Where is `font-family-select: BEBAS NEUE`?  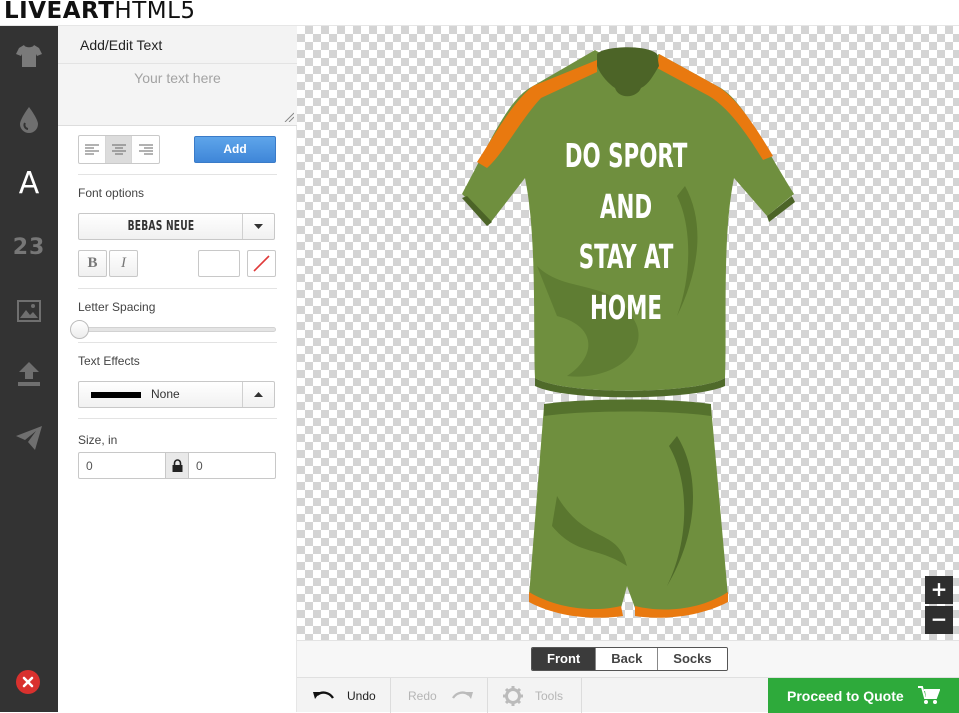
font-family-select: BEBAS NEUE is located at coordinates (176, 226).